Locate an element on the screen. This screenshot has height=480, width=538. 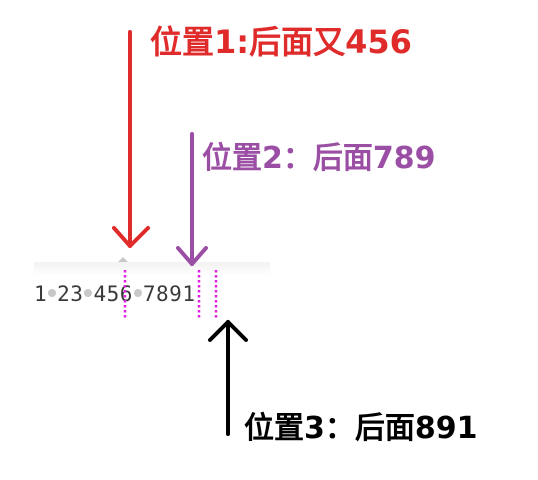
caret-marker-icon is located at coordinates (123, 259).